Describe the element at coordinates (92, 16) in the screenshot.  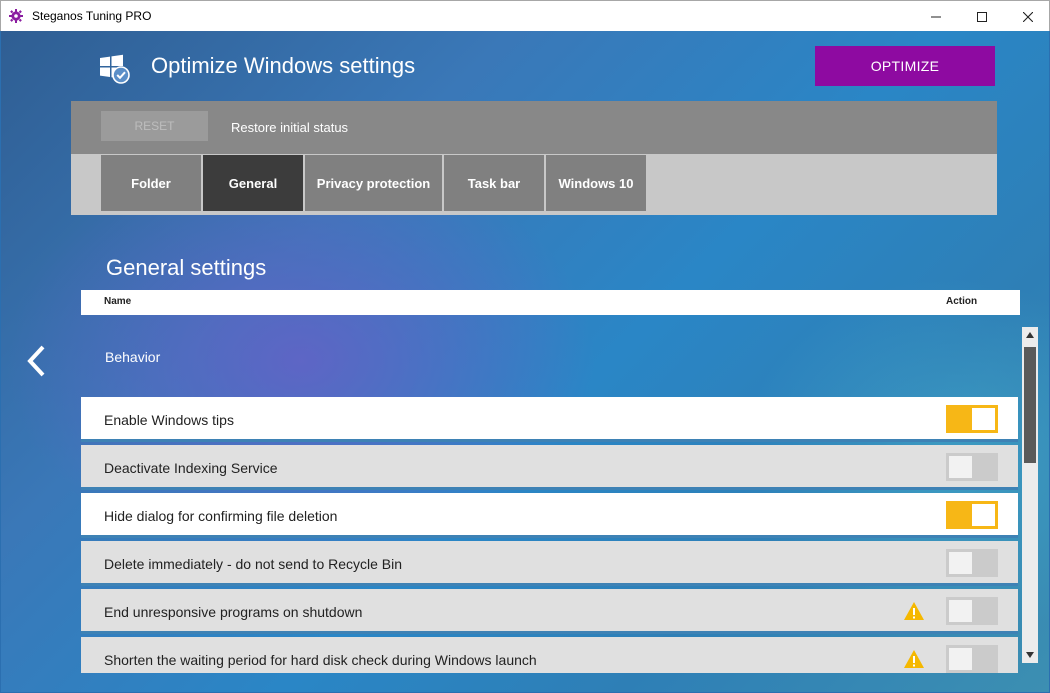
I see `window-title: Steganos Tuning PRO` at that location.